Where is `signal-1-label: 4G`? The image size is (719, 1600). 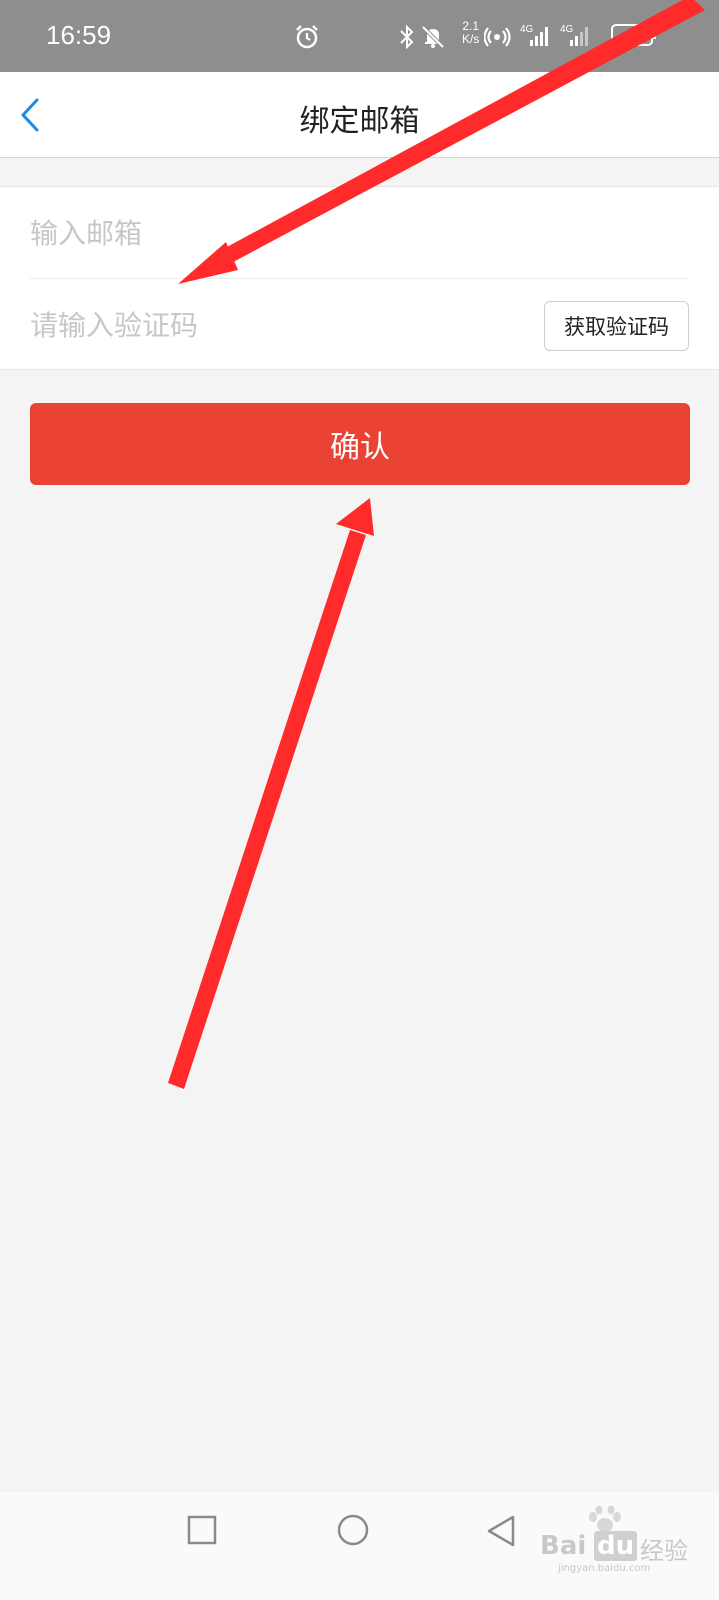 signal-1-label: 4G is located at coordinates (527, 29).